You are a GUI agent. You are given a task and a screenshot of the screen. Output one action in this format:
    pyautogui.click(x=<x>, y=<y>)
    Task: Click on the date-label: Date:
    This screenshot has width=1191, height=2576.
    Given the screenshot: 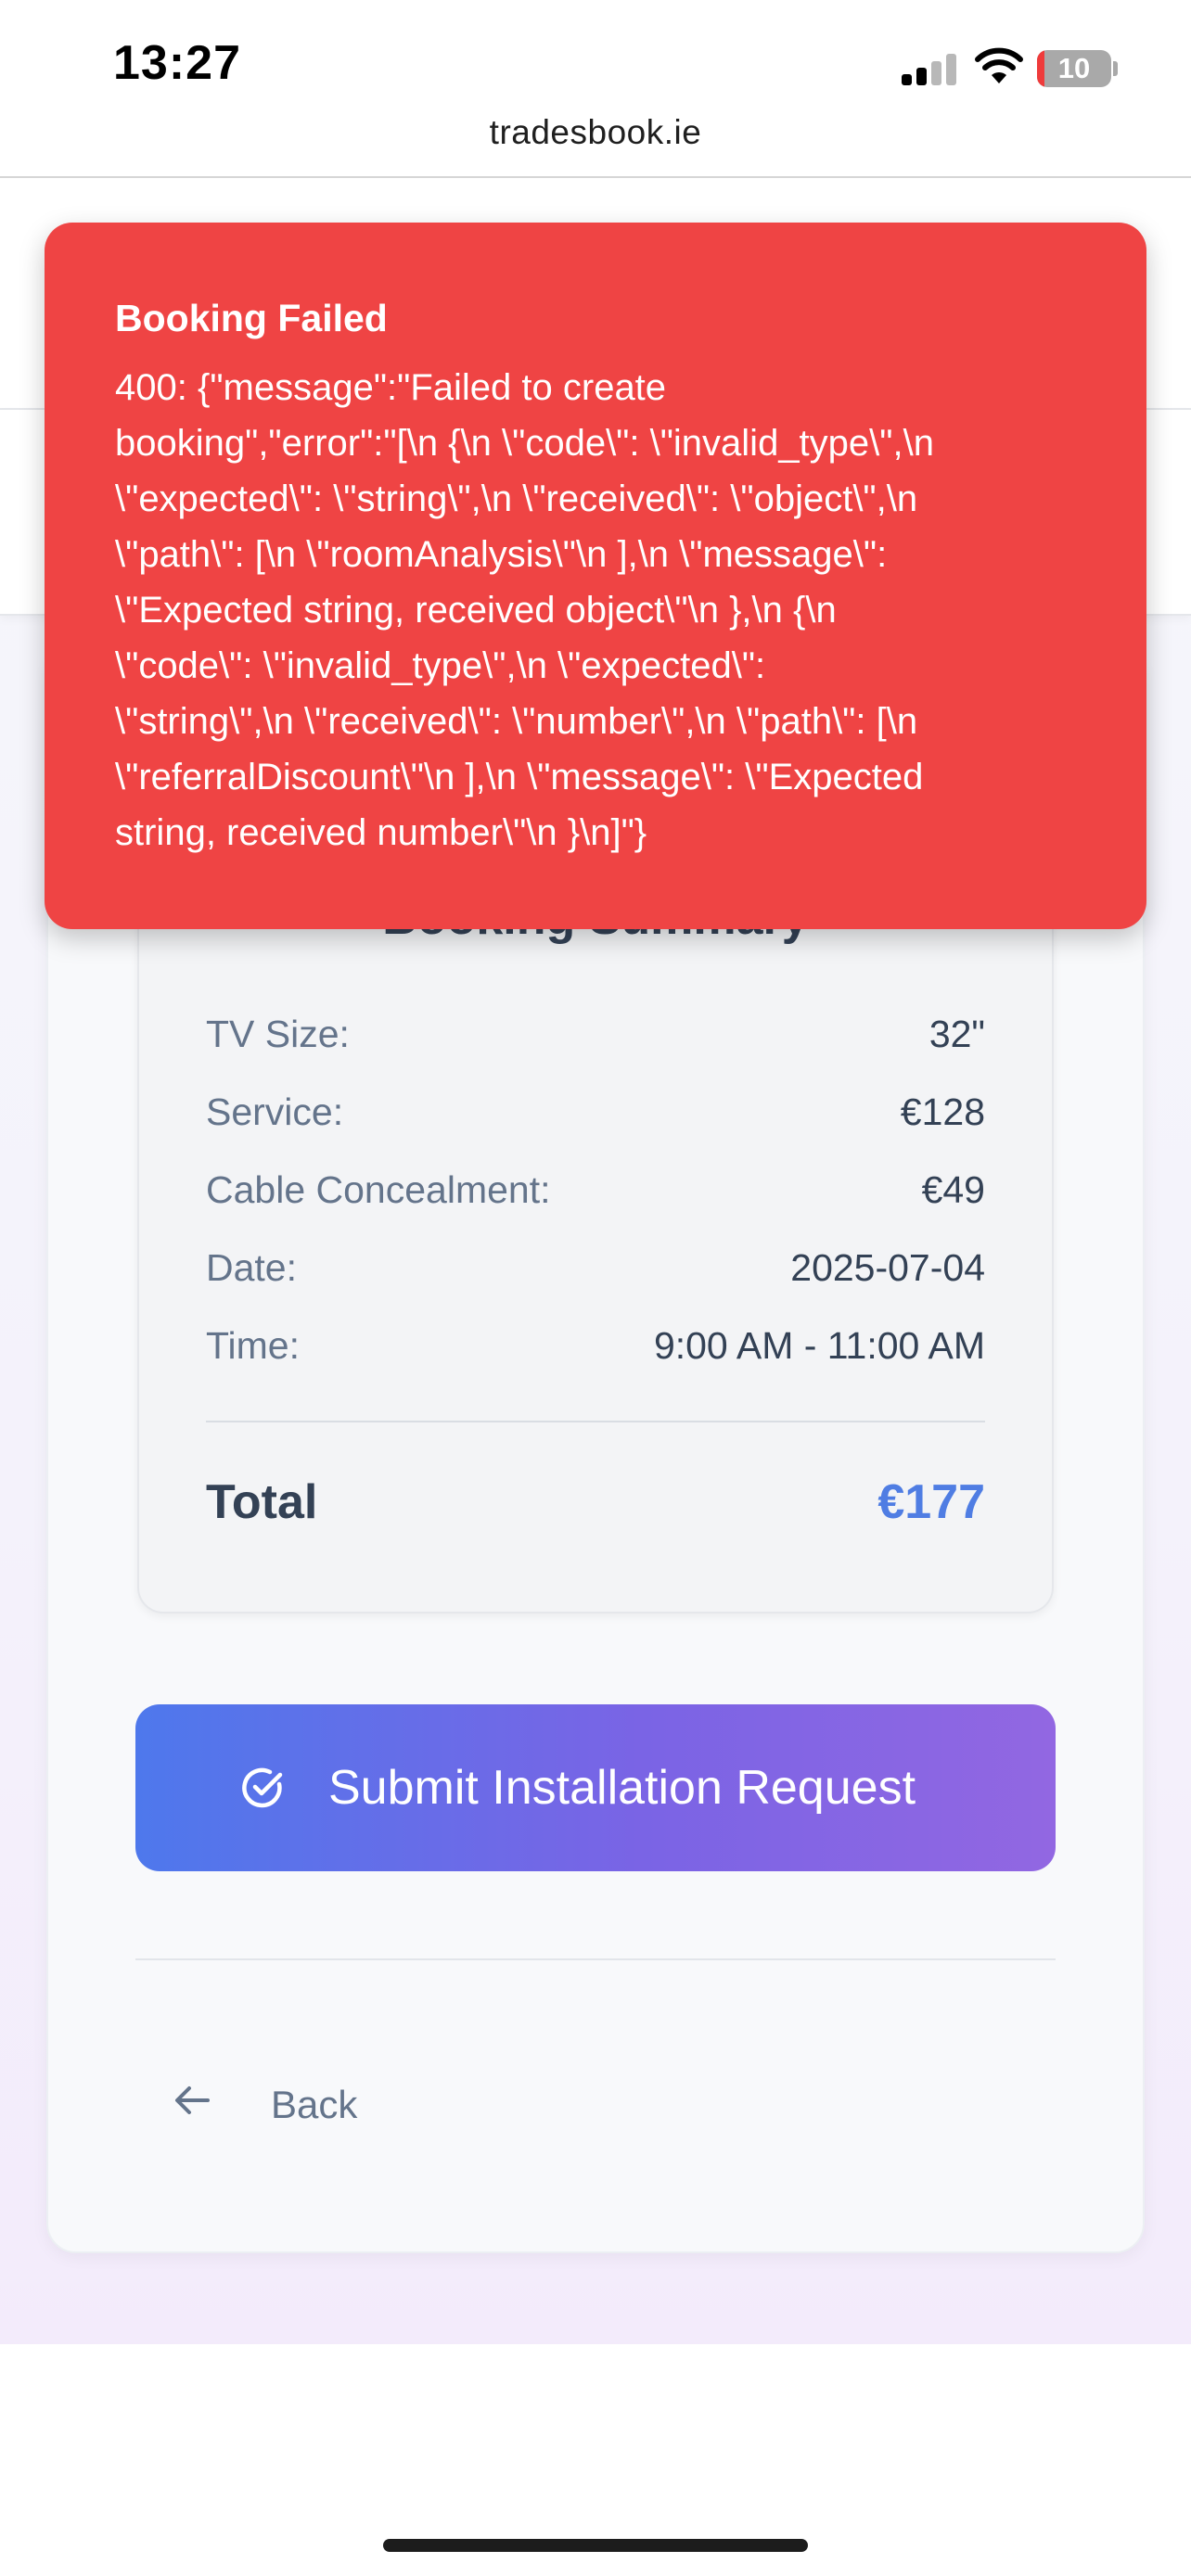 What is the action you would take?
    pyautogui.click(x=251, y=1267)
    